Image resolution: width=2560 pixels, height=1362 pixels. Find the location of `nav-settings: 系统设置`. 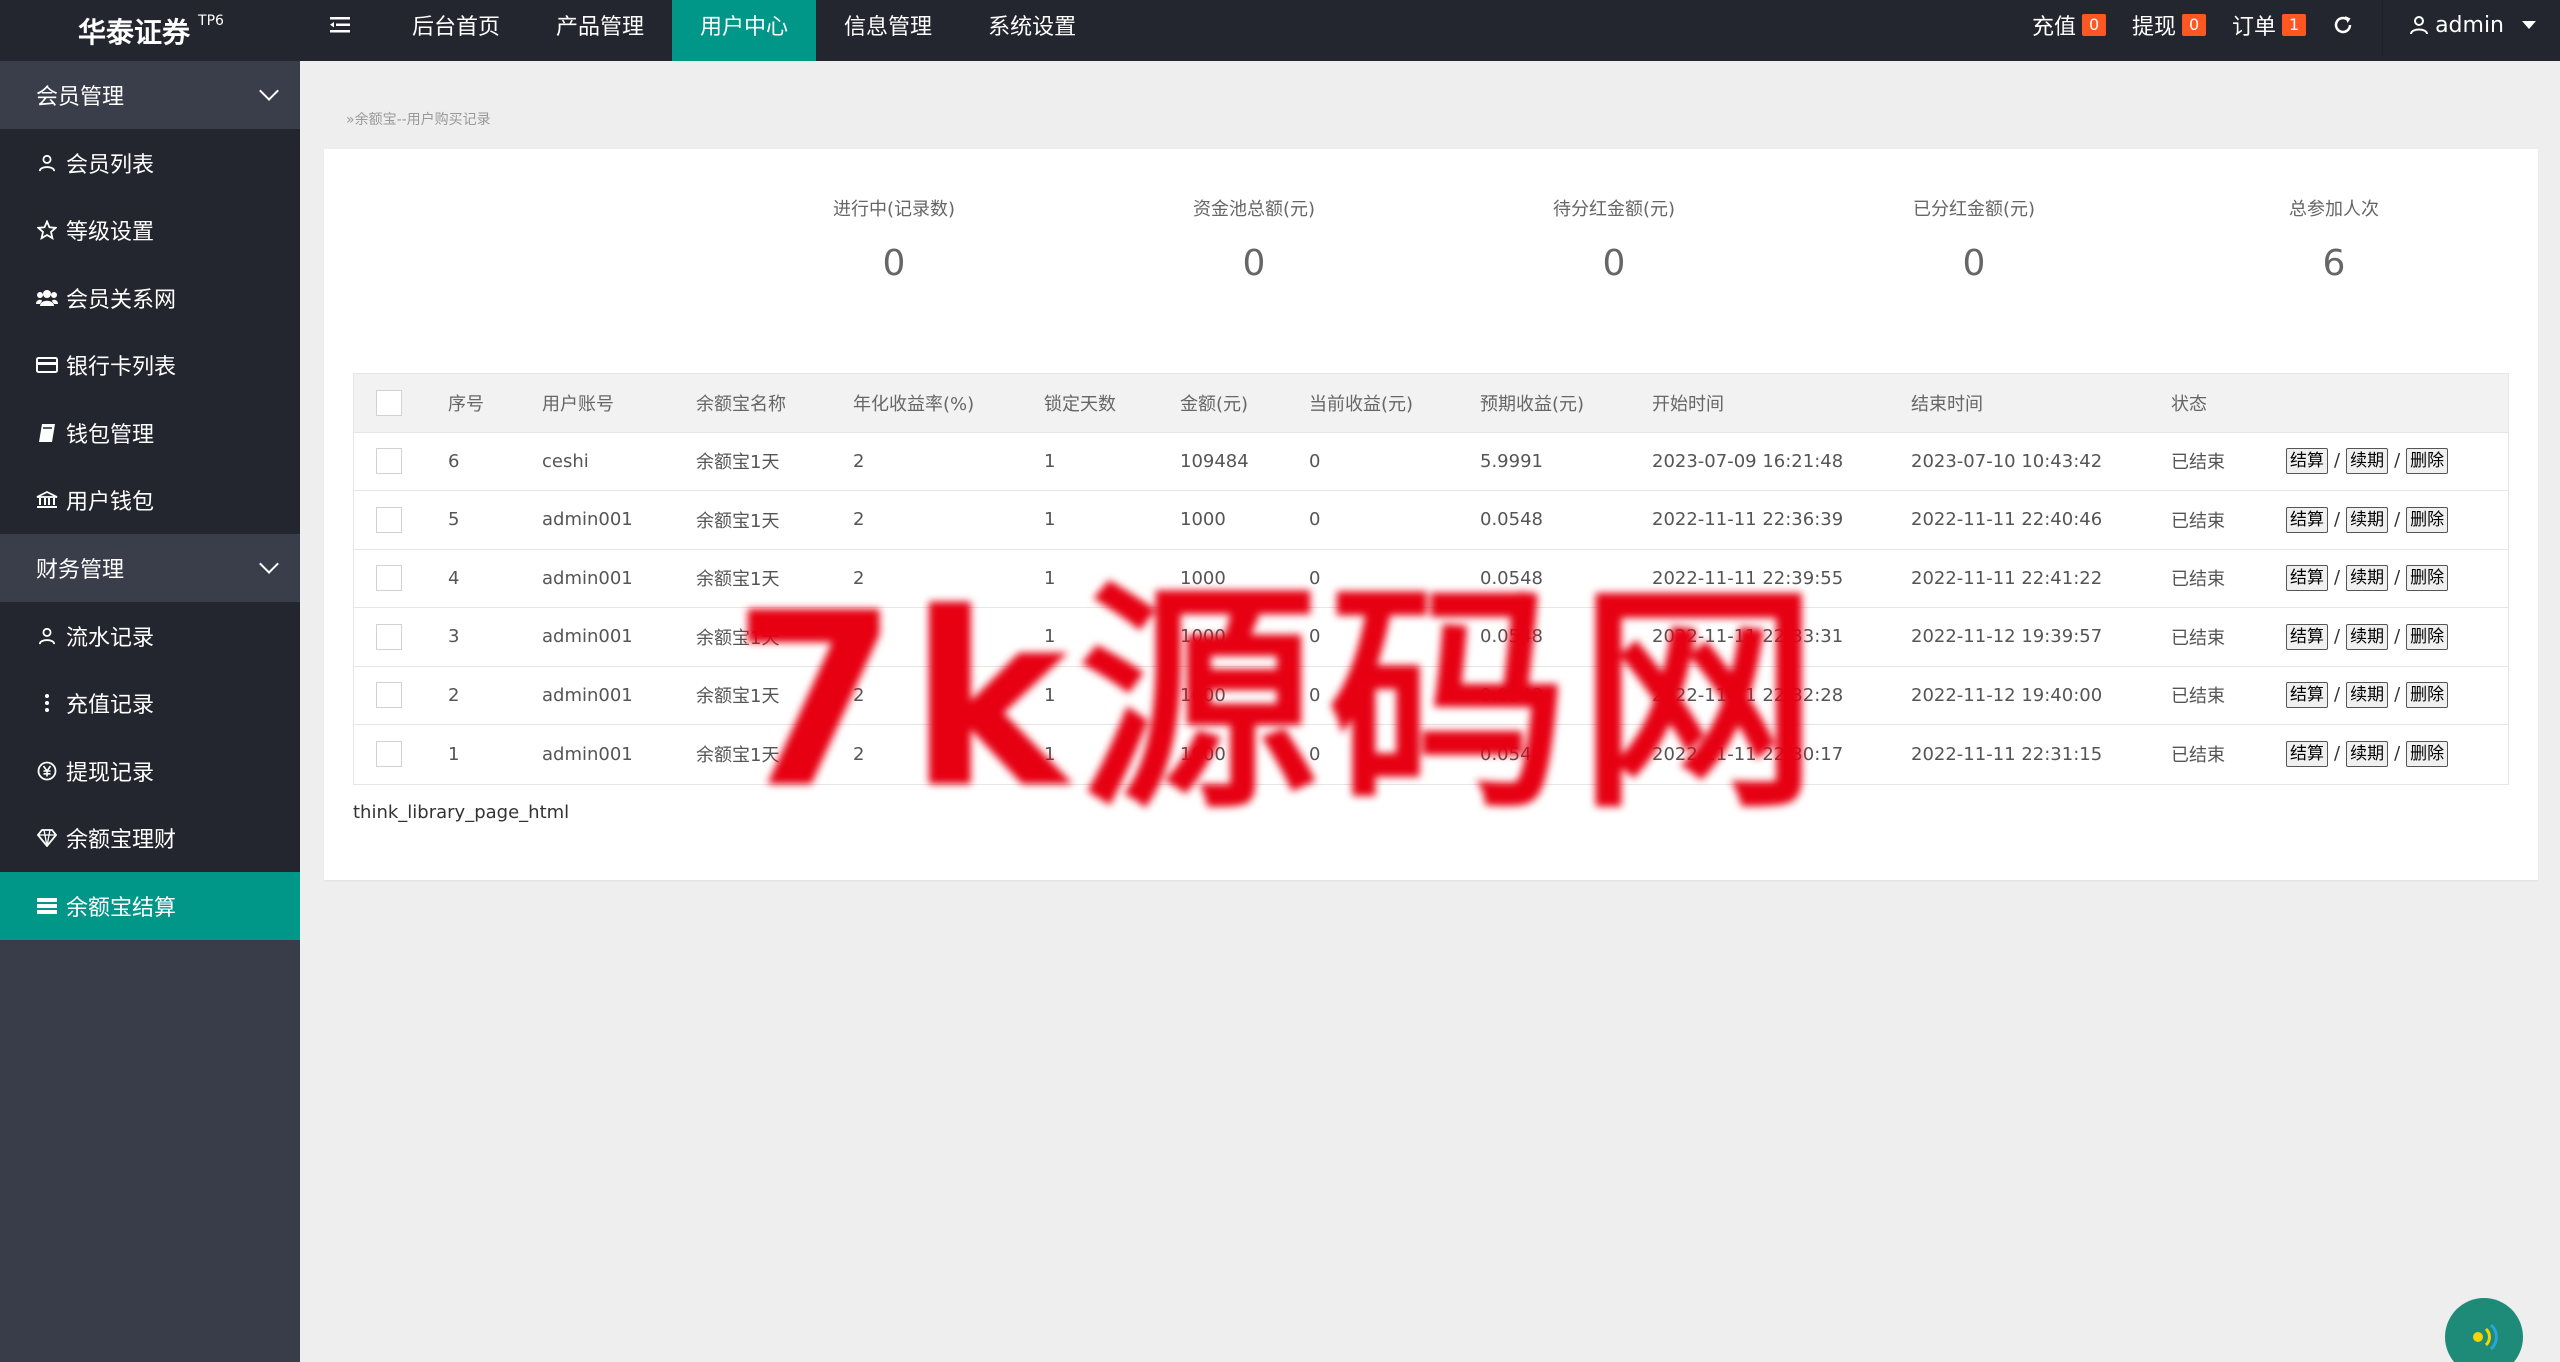

nav-settings: 系统设置 is located at coordinates (1032, 25).